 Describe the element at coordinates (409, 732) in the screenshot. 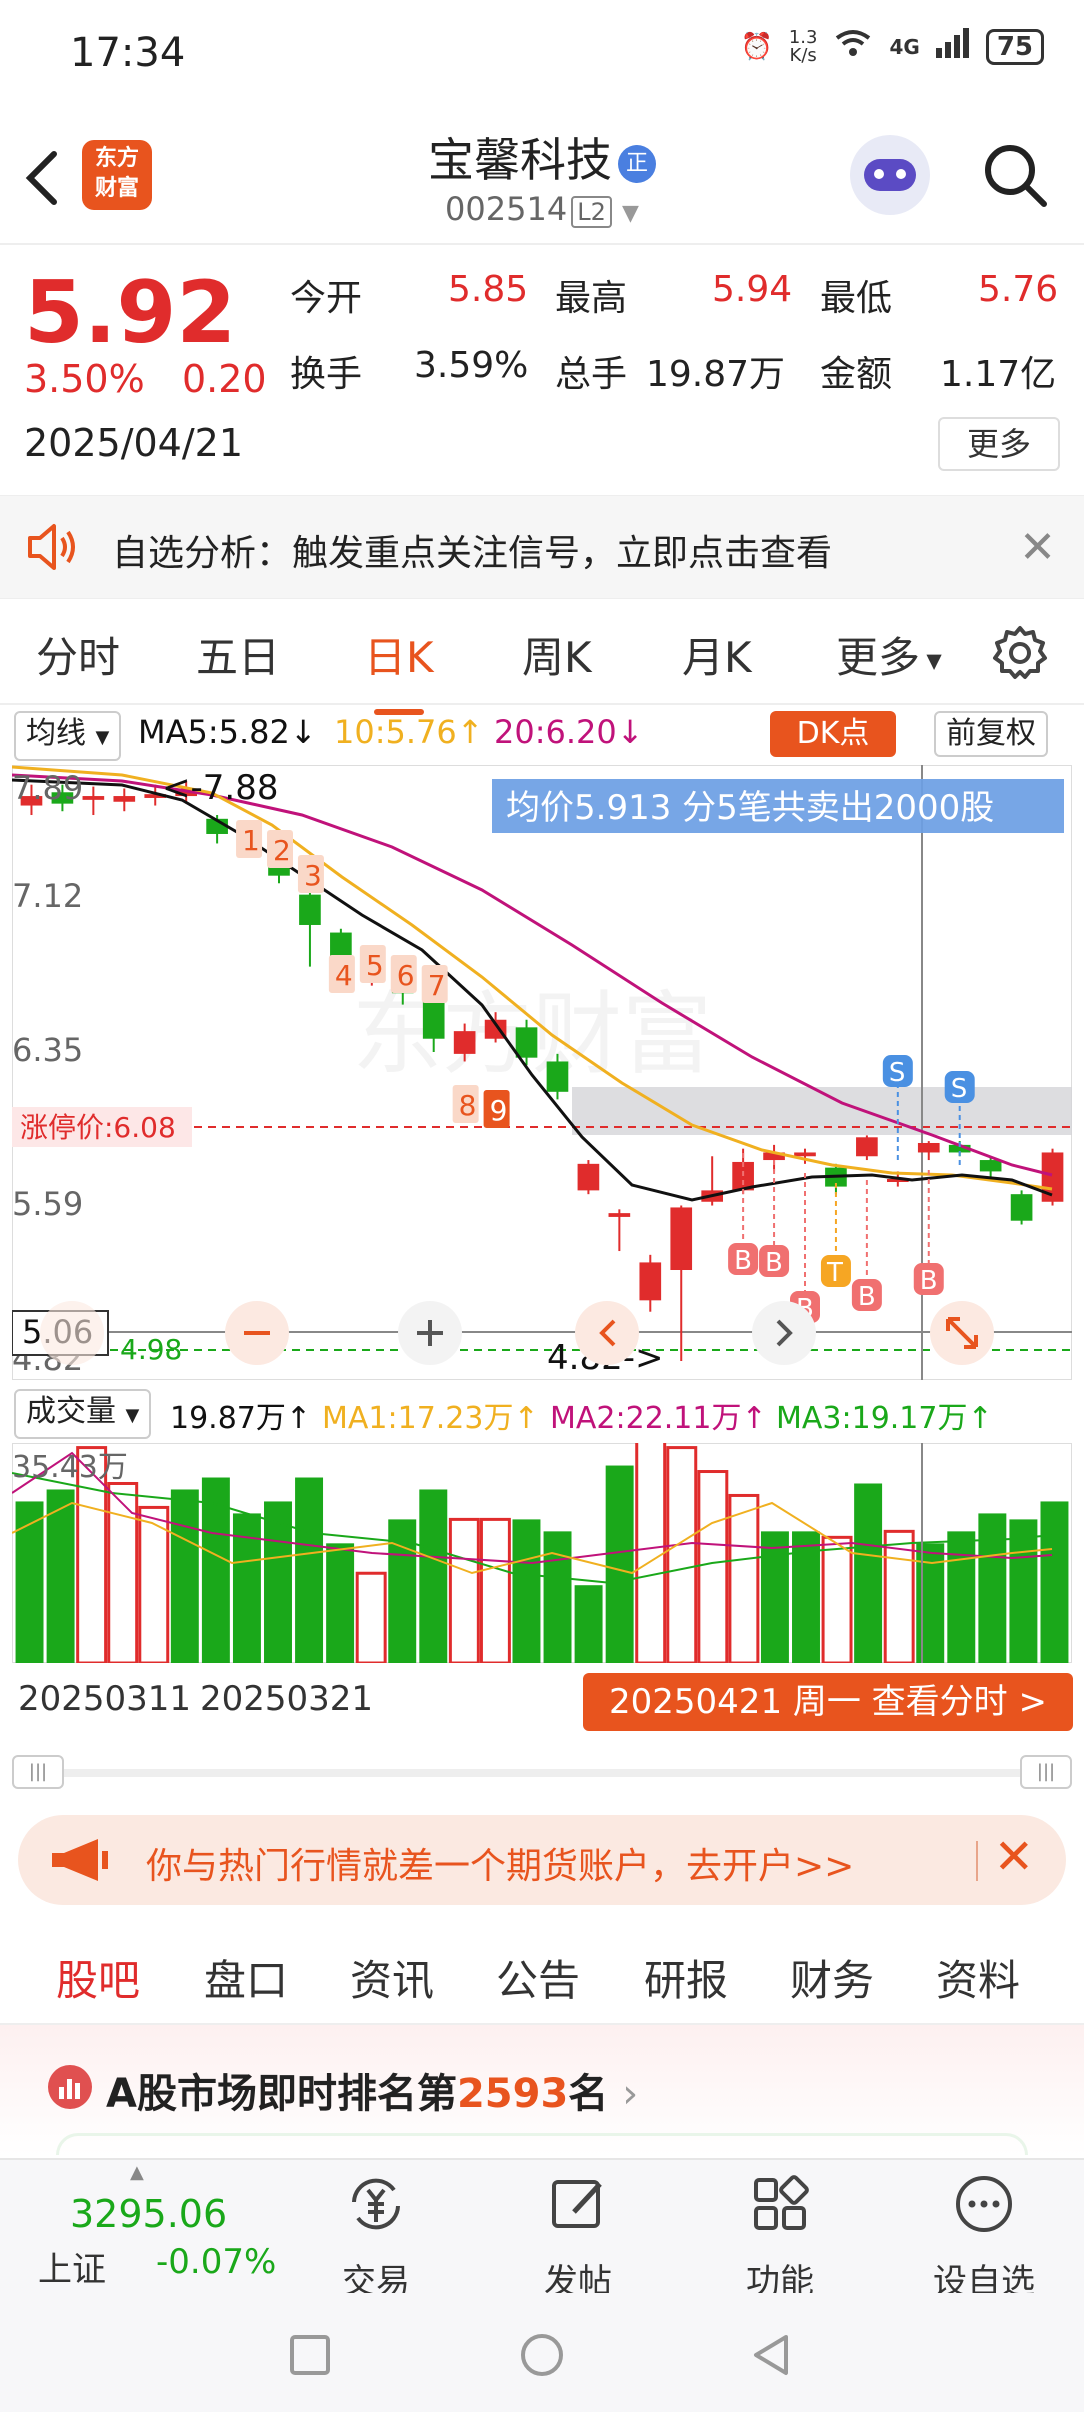

I see `ma10-value: 10:5.76↑` at that location.